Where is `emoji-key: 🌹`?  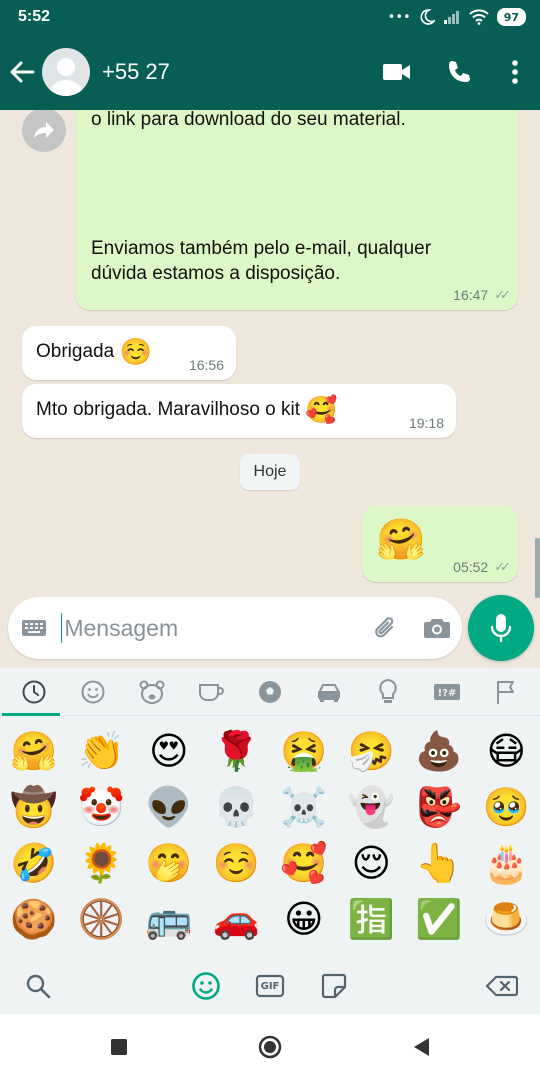 emoji-key: 🌹 is located at coordinates (237, 751).